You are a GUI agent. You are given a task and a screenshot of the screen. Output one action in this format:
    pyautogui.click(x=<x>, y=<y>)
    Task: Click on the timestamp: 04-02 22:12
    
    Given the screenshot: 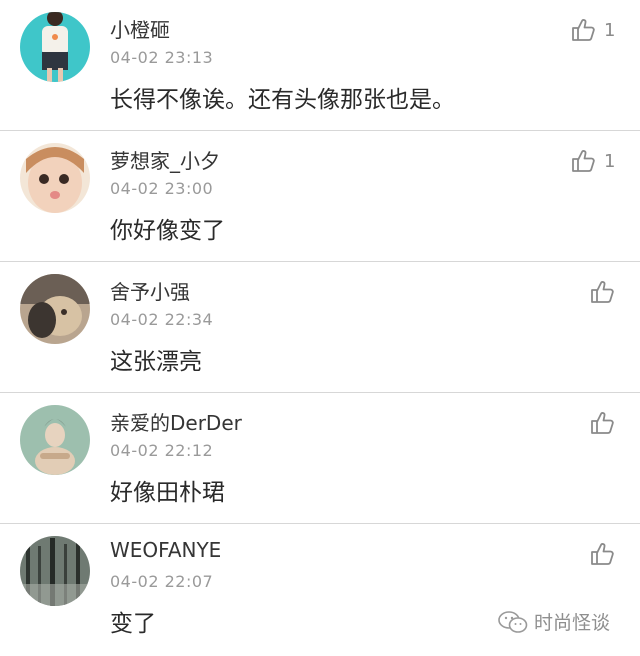 What is the action you would take?
    pyautogui.click(x=162, y=450)
    